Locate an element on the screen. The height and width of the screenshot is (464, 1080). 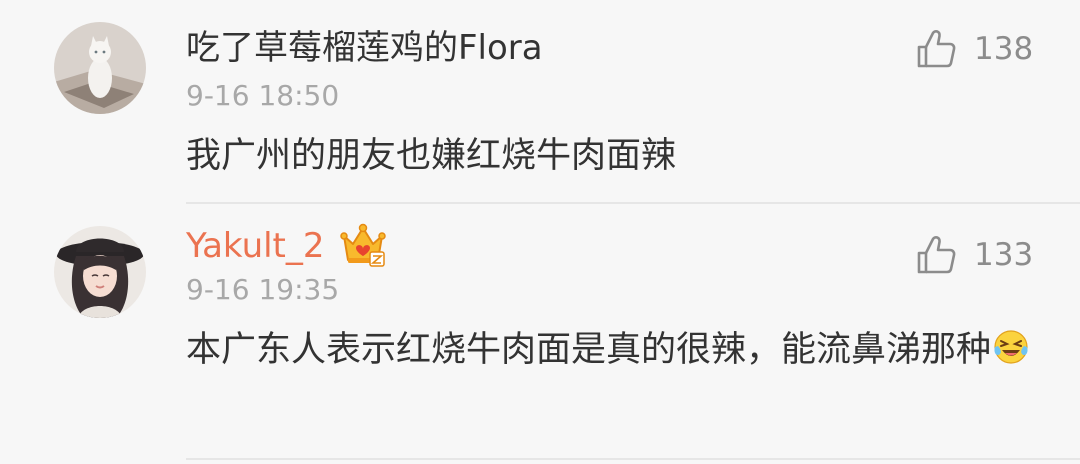
divider is located at coordinates (633, 459).